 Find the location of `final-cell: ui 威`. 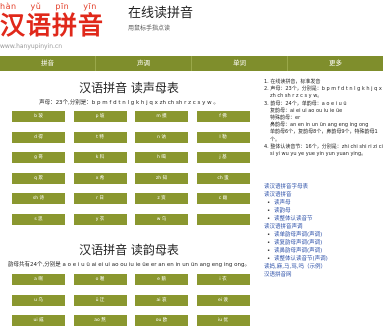

final-cell: ui 威 is located at coordinates (38, 320).